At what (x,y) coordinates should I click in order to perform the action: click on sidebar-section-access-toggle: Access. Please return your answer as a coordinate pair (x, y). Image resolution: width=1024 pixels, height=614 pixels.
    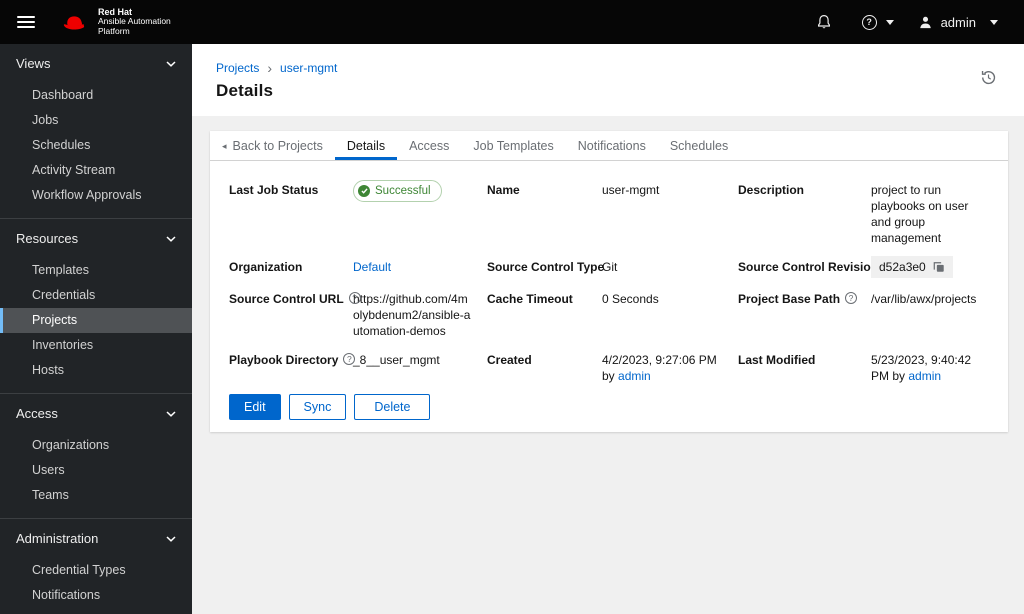
    Looking at the image, I should click on (96, 414).